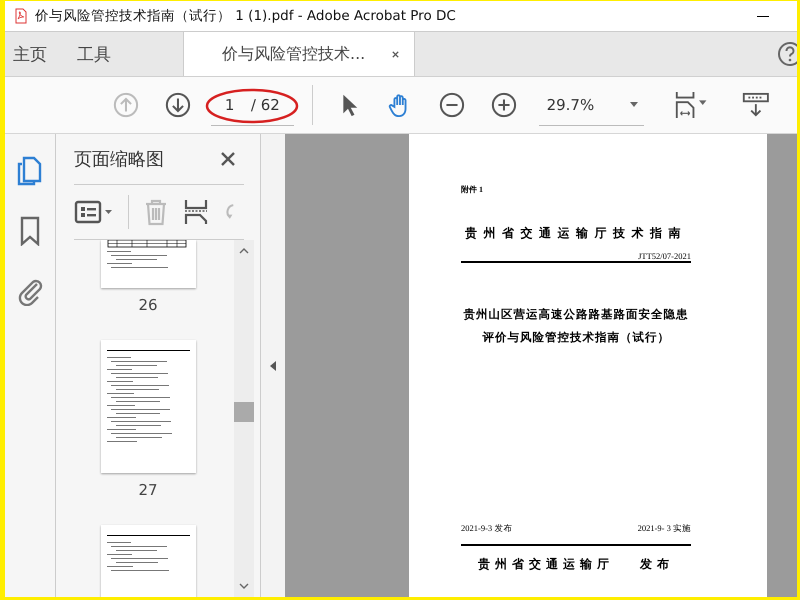  I want to click on pages-icon, so click(30, 171).